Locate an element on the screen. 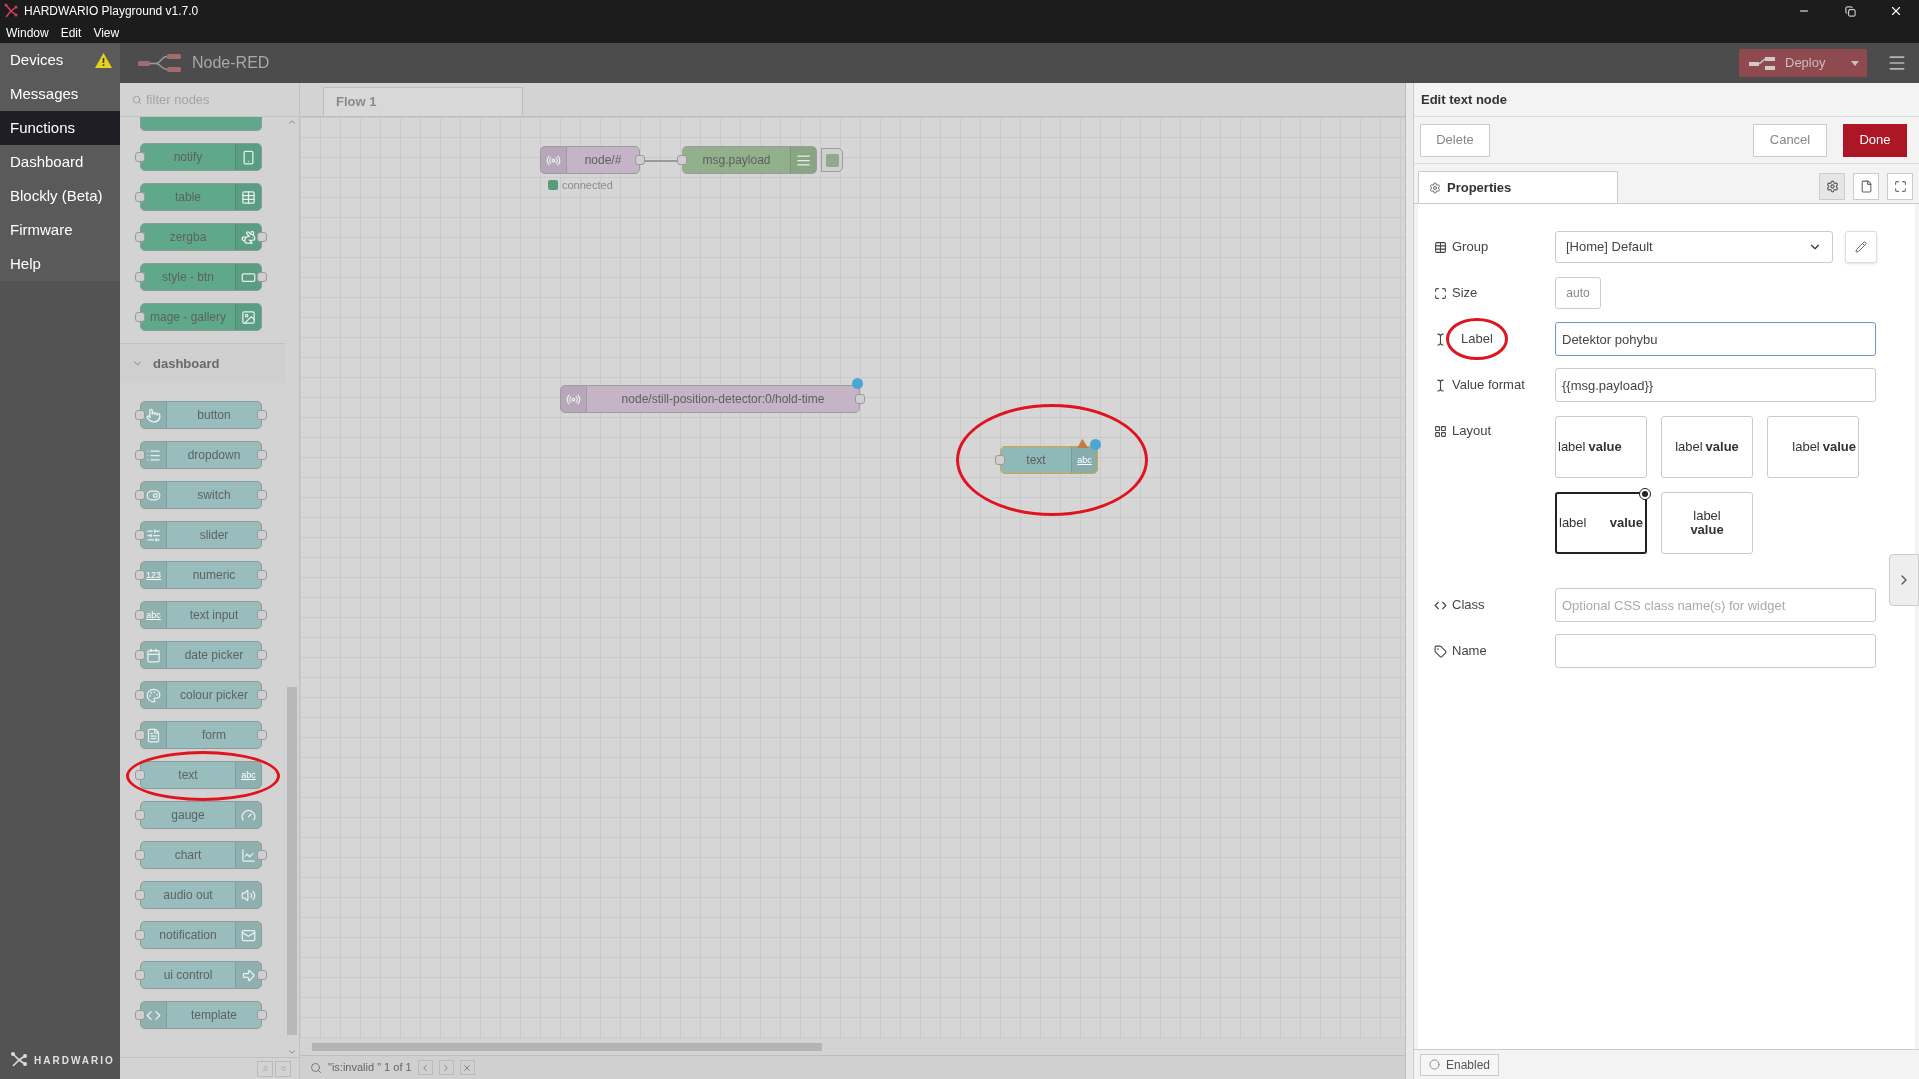  nav-item: Help is located at coordinates (60, 264).